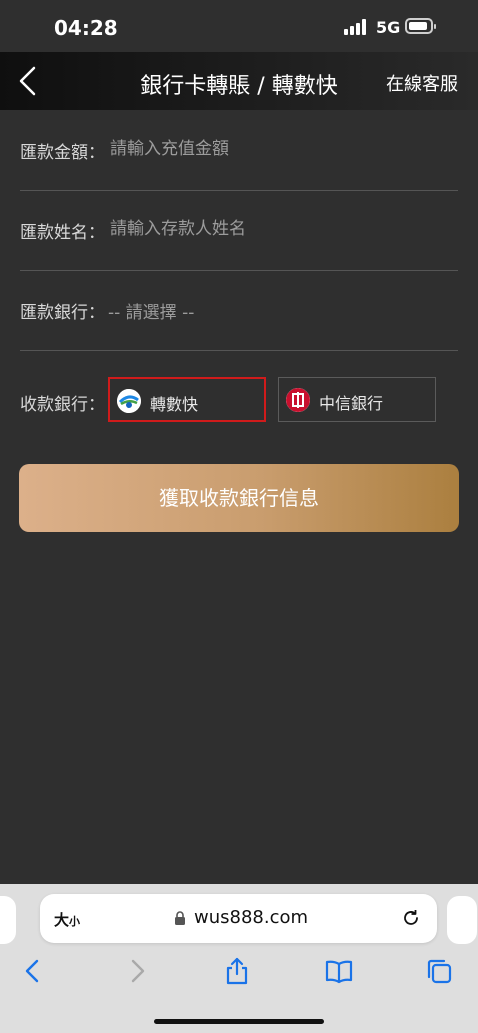 The width and height of the screenshot is (478, 1033). I want to click on home-indicator, so click(239, 1021).